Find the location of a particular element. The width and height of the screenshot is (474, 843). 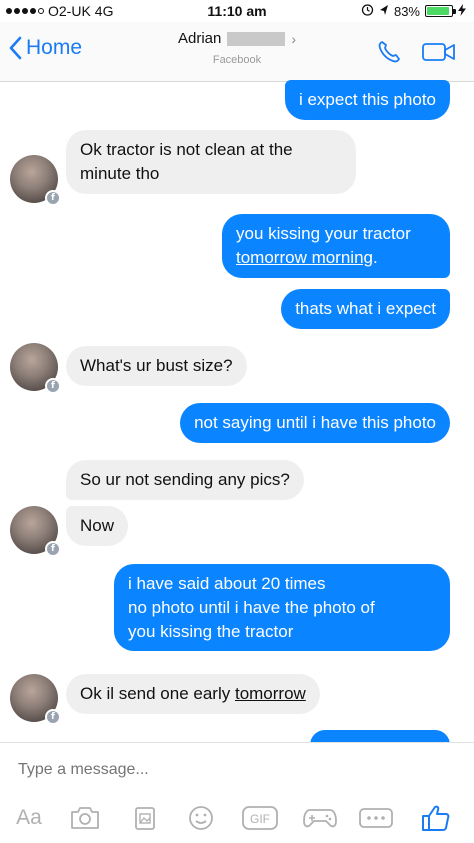

outgoing-message: thats what i expect is located at coordinates (365, 309).